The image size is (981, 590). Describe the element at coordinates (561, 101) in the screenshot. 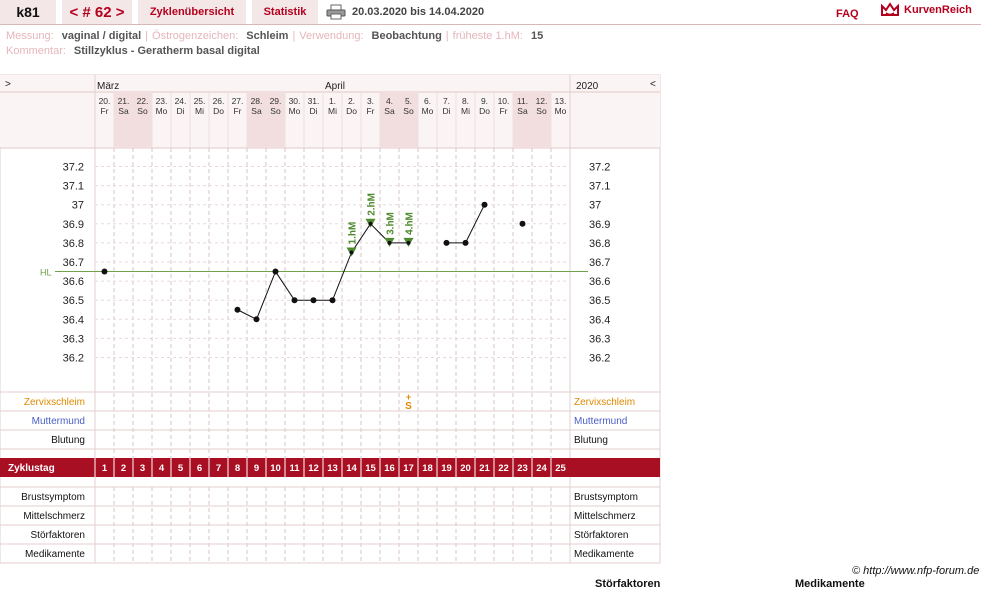

I see `day-number-label: 13.` at that location.